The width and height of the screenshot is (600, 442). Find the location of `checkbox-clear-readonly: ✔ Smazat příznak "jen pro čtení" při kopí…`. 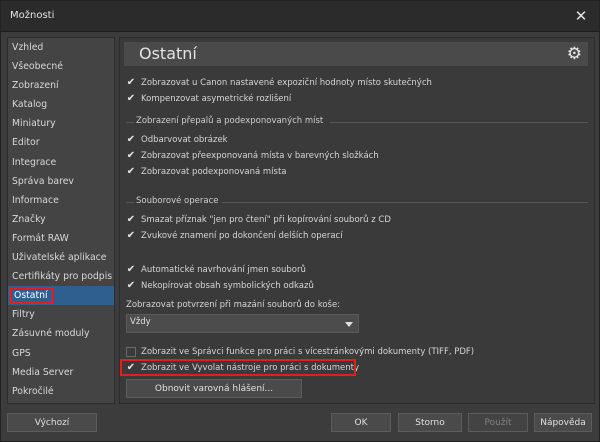

checkbox-clear-readonly: ✔ Smazat příznak "jen pro čtení" při kopí… is located at coordinates (258, 220).